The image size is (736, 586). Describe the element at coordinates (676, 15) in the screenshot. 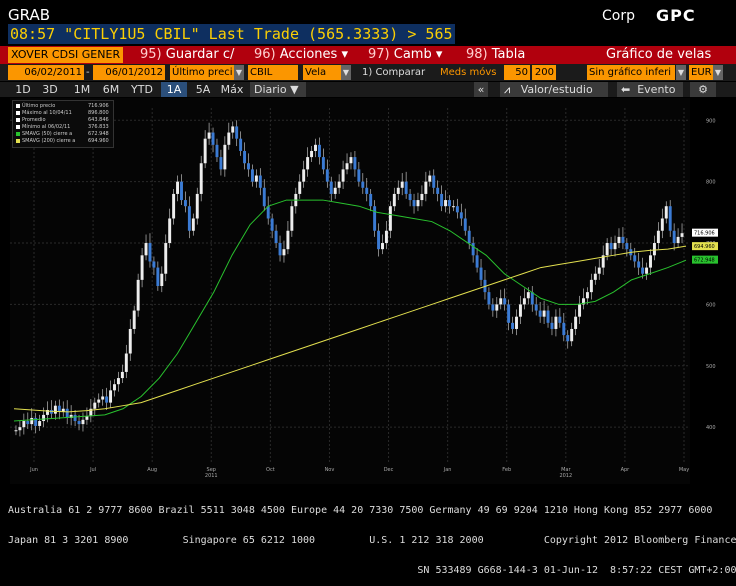

I see `gpc-label: GPC` at that location.